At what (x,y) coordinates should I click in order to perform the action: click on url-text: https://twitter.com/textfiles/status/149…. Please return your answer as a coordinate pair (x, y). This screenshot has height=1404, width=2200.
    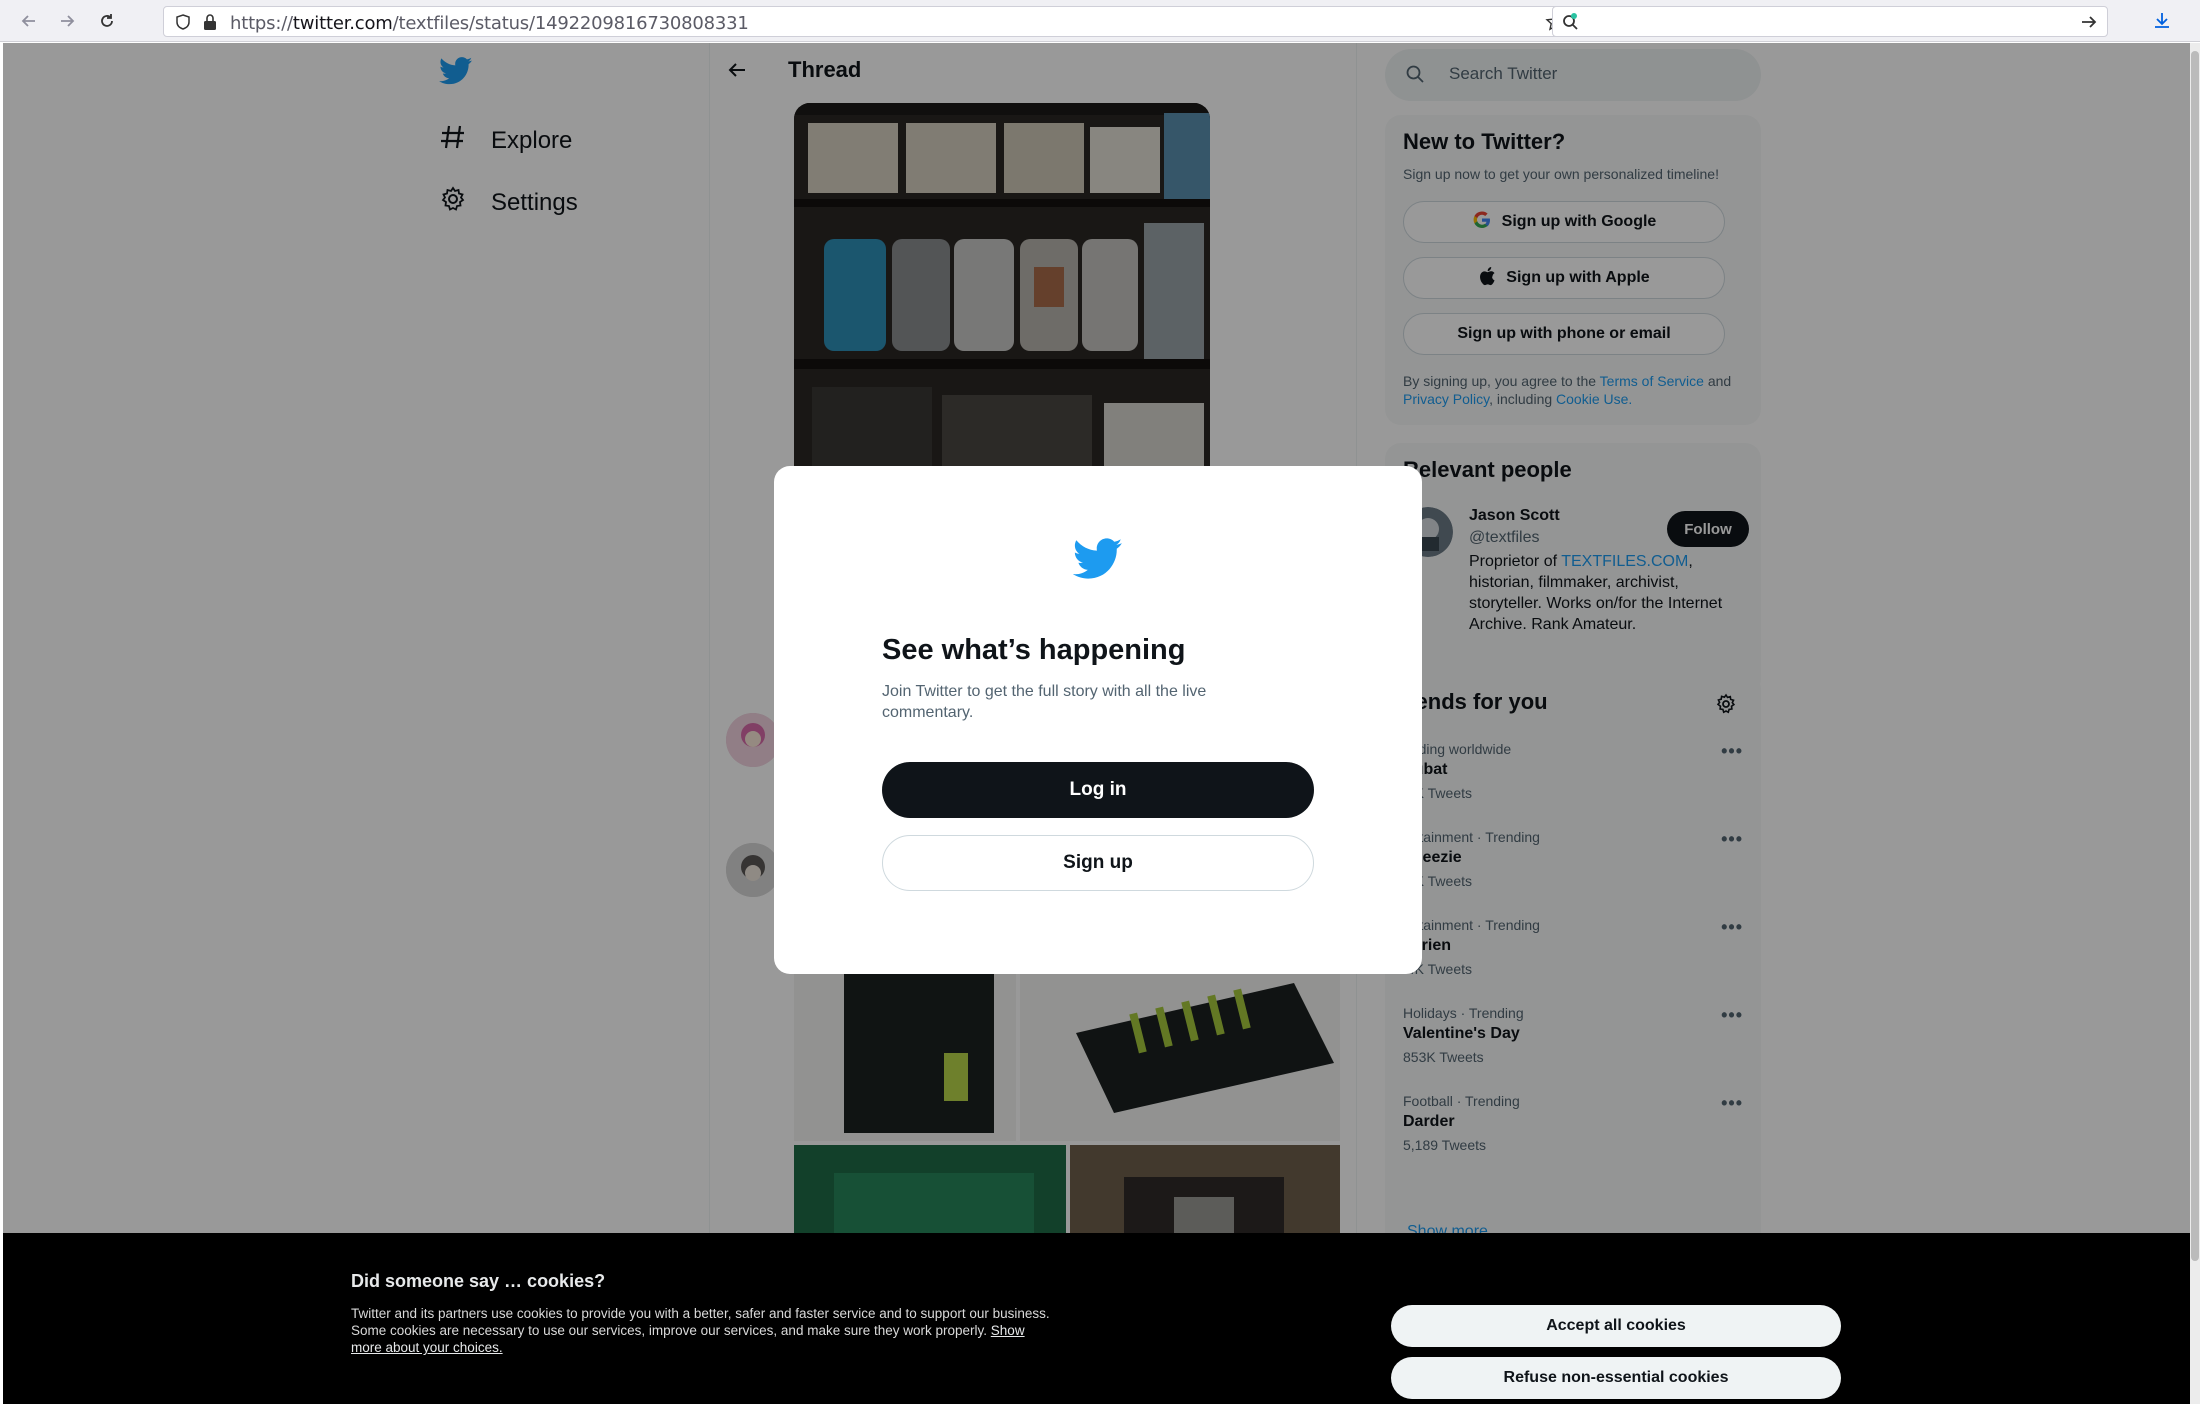
    Looking at the image, I should click on (489, 23).